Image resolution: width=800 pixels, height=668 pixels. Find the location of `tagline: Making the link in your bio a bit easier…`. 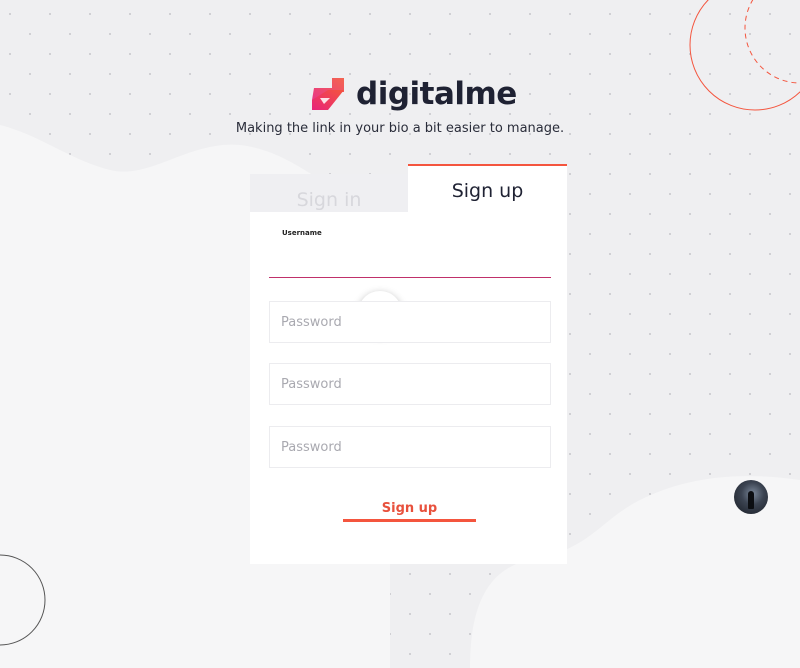

tagline: Making the link in your bio a bit easier… is located at coordinates (400, 128).